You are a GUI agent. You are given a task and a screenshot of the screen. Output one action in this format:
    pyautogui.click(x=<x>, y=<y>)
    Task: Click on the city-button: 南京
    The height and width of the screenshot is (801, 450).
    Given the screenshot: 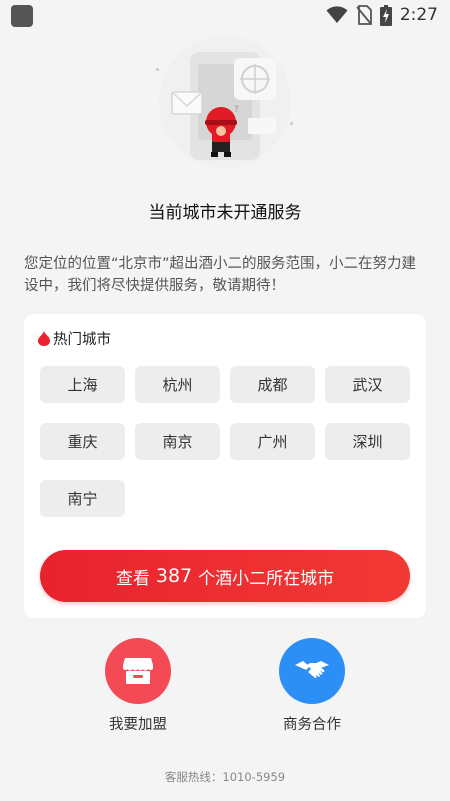 What is the action you would take?
    pyautogui.click(x=177, y=441)
    